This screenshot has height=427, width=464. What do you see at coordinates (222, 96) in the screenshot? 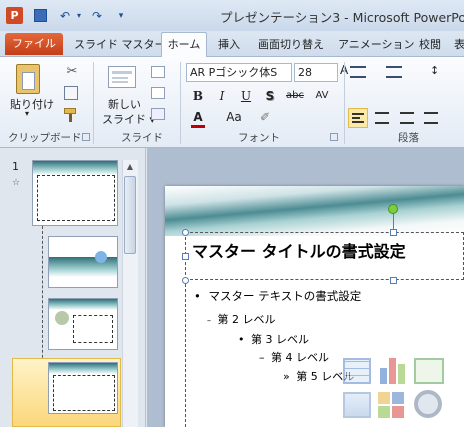
I see `italic-button: I` at bounding box center [222, 96].